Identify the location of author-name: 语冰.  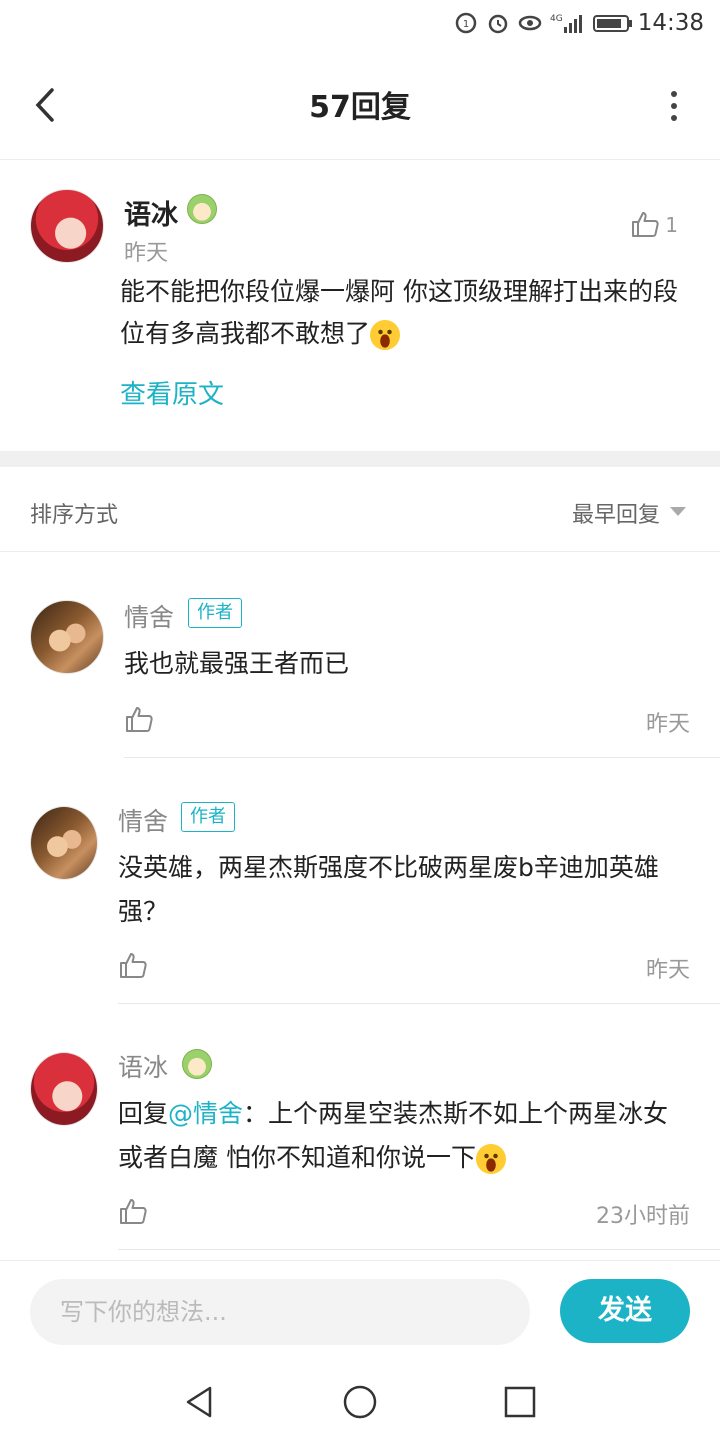
(151, 212).